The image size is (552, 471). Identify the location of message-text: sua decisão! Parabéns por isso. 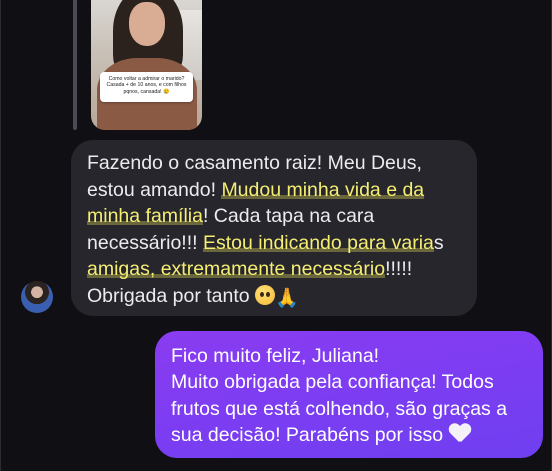
(310, 435).